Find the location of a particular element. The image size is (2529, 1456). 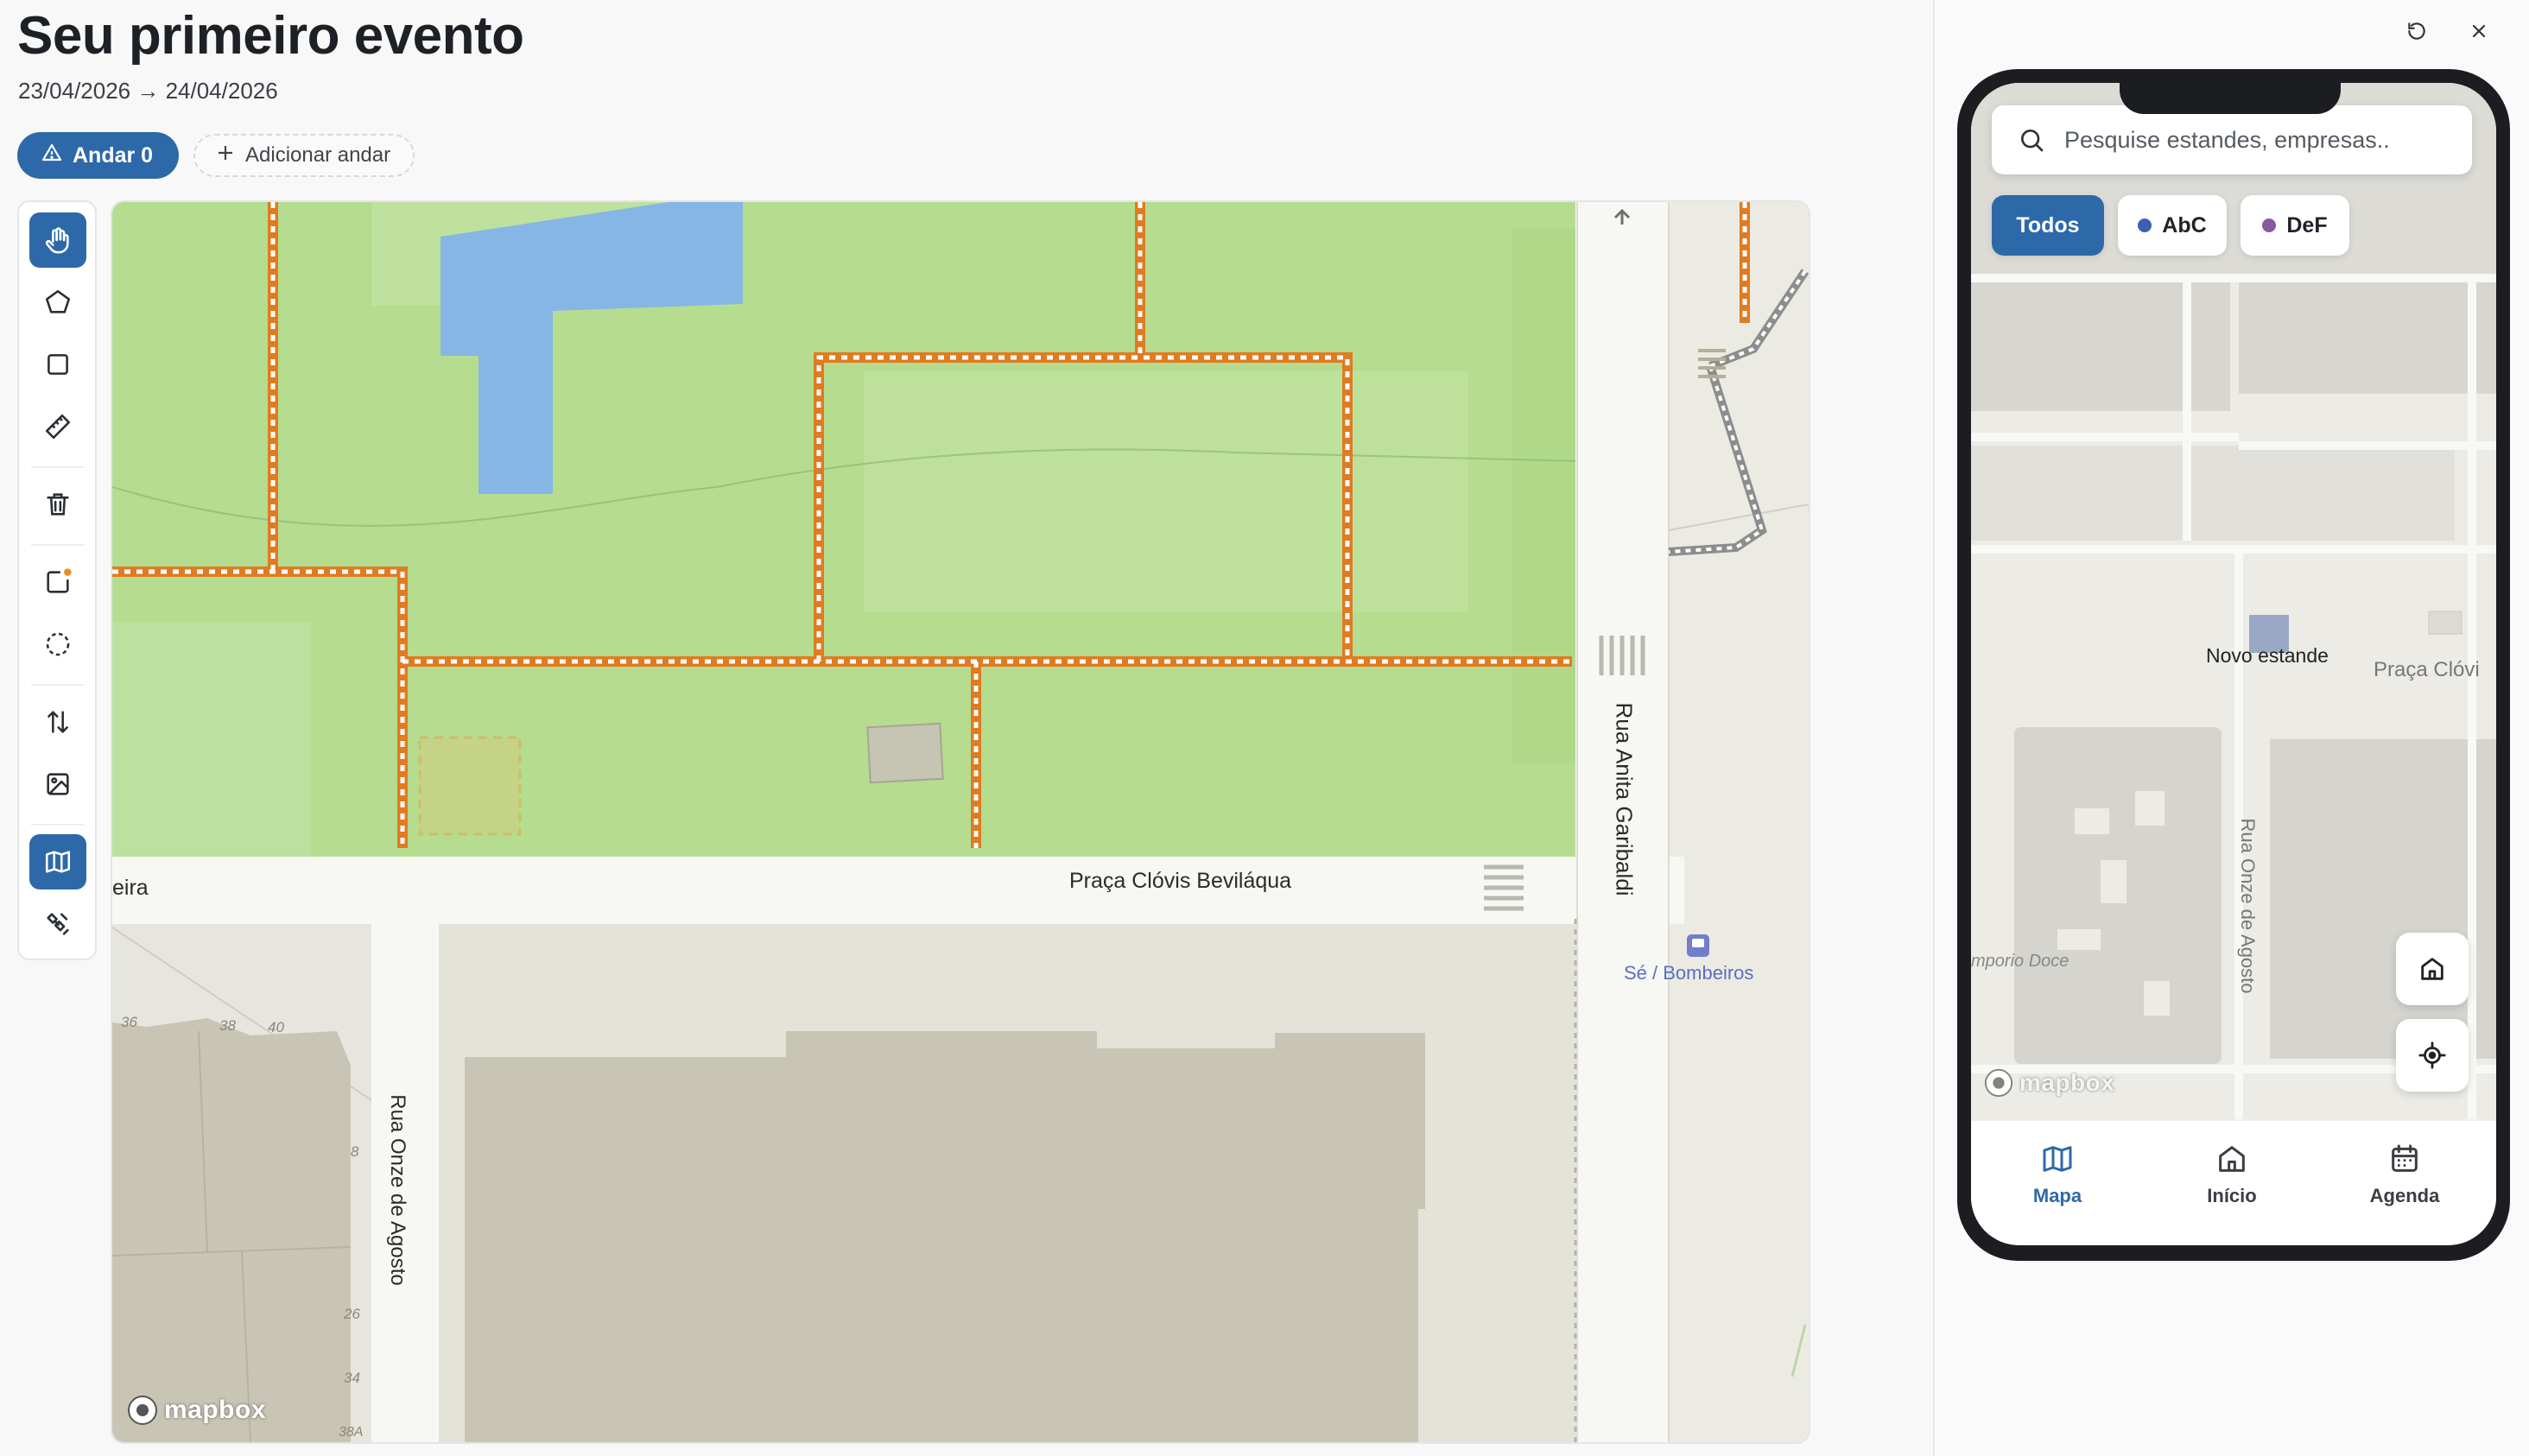

mapbox-logo-text: mapbox is located at coordinates (216, 1410).